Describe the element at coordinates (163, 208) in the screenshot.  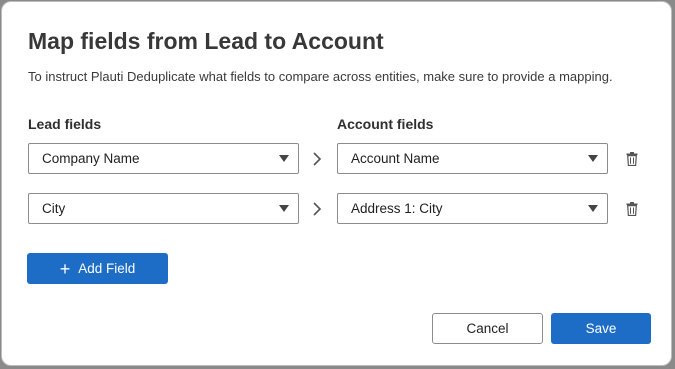
I see `lead-field-select-2: City` at that location.